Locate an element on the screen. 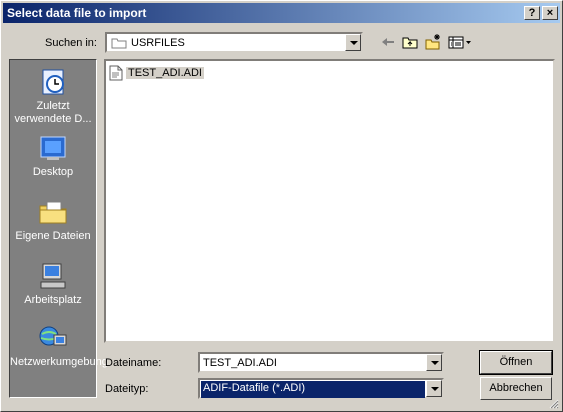 This screenshot has height=412, width=563. lookin-value: USRFILES is located at coordinates (158, 43).